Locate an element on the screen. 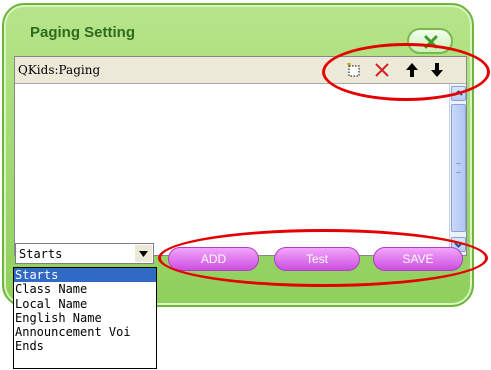 Image resolution: width=491 pixels, height=370 pixels. dropdown-option: Announcement Voi is located at coordinates (85, 332).